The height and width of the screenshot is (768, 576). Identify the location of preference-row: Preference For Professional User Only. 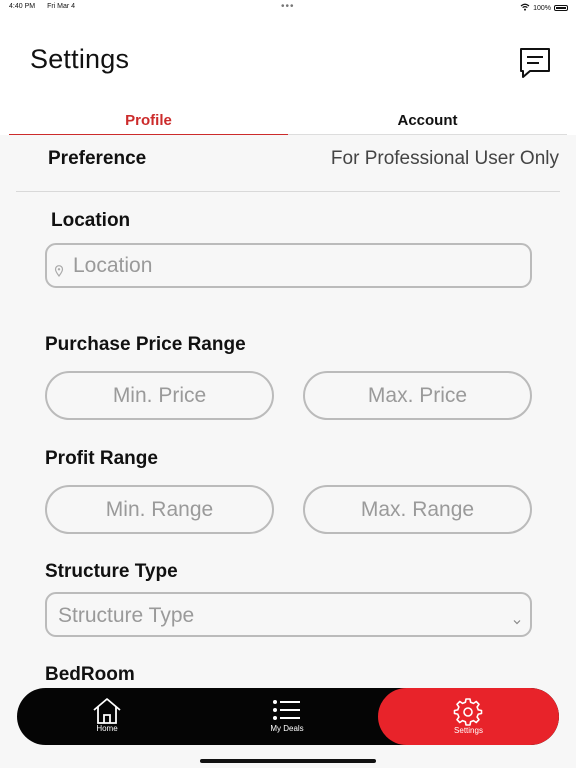
(288, 164).